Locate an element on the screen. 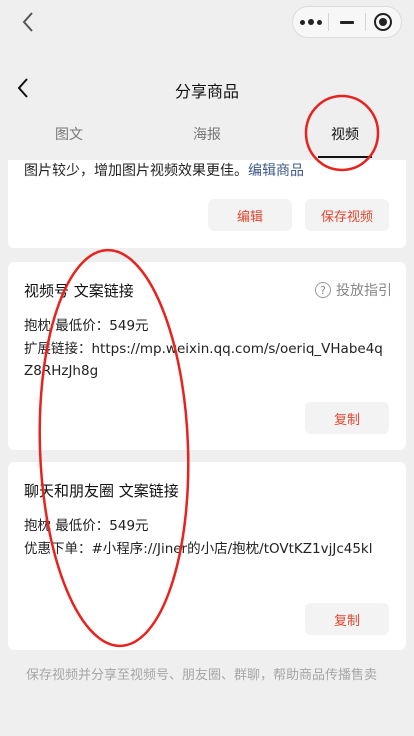 Image resolution: width=414 pixels, height=736 pixels. tab-poster: 海报 is located at coordinates (207, 134).